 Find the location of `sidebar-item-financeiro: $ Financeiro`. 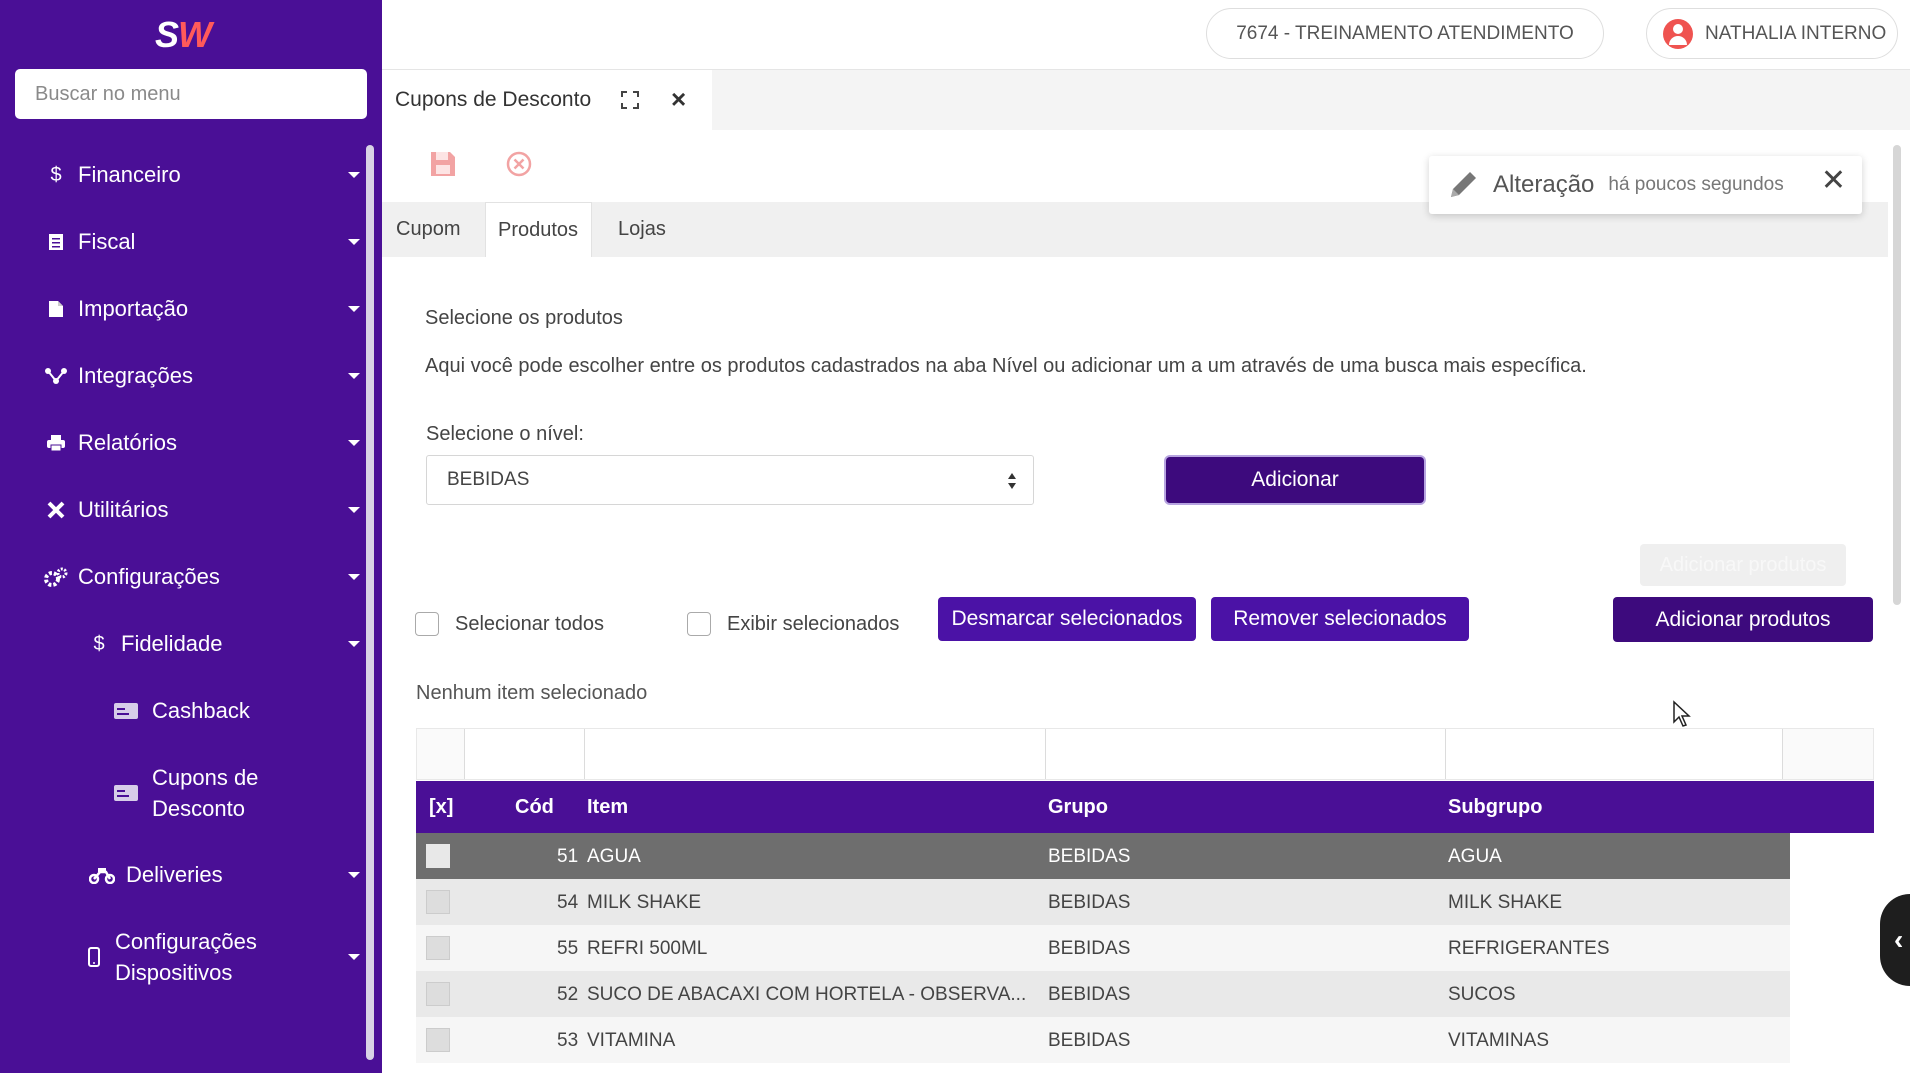

sidebar-item-financeiro: $ Financeiro is located at coordinates (222, 175).